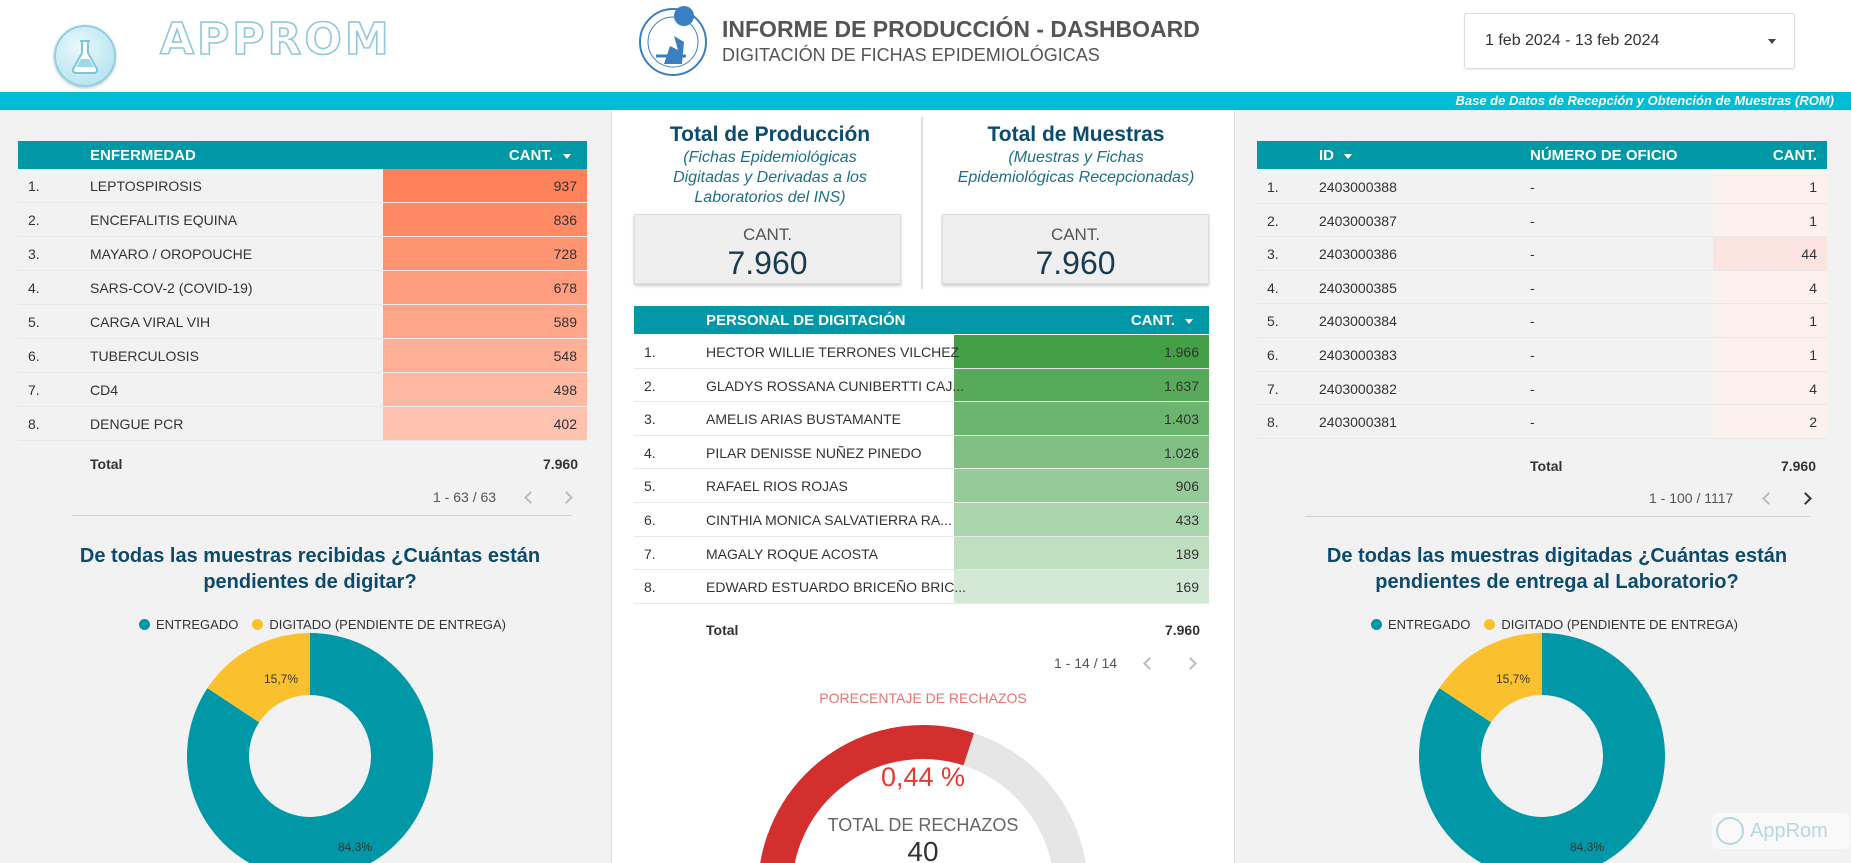  Describe the element at coordinates (1542, 355) in the screenshot. I see `table-row: 6. 2403000383 - 1` at that location.